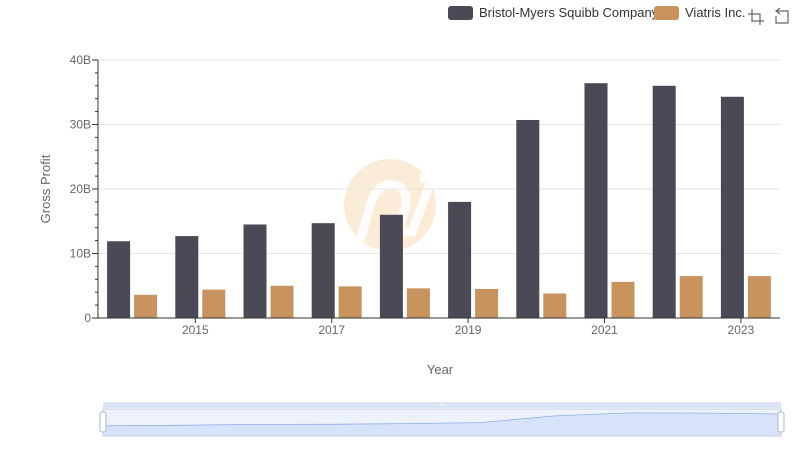 The image size is (800, 461). Describe the element at coordinates (282, 301) in the screenshot. I see `bar-viatris-2016` at that location.